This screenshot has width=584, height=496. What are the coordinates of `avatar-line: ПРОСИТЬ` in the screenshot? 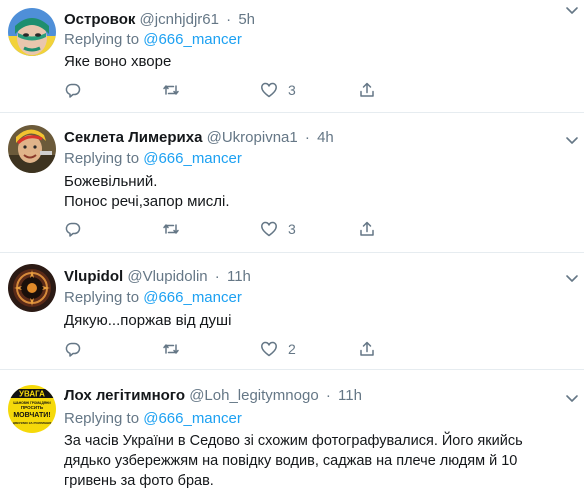 It's located at (32, 407).